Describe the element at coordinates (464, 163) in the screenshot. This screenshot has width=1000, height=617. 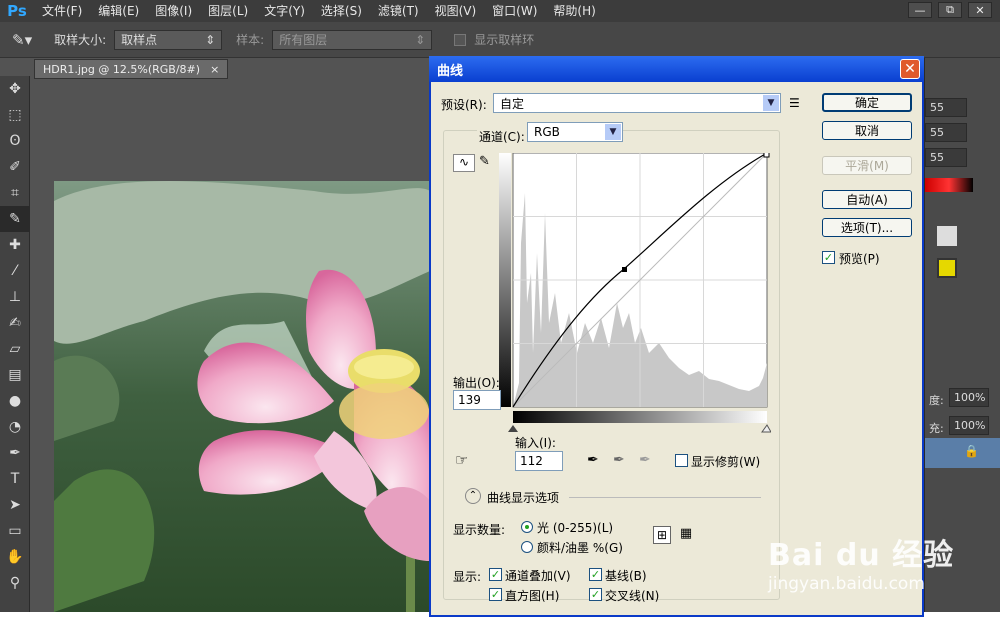
I see `curve-tool-icon: ∿` at that location.